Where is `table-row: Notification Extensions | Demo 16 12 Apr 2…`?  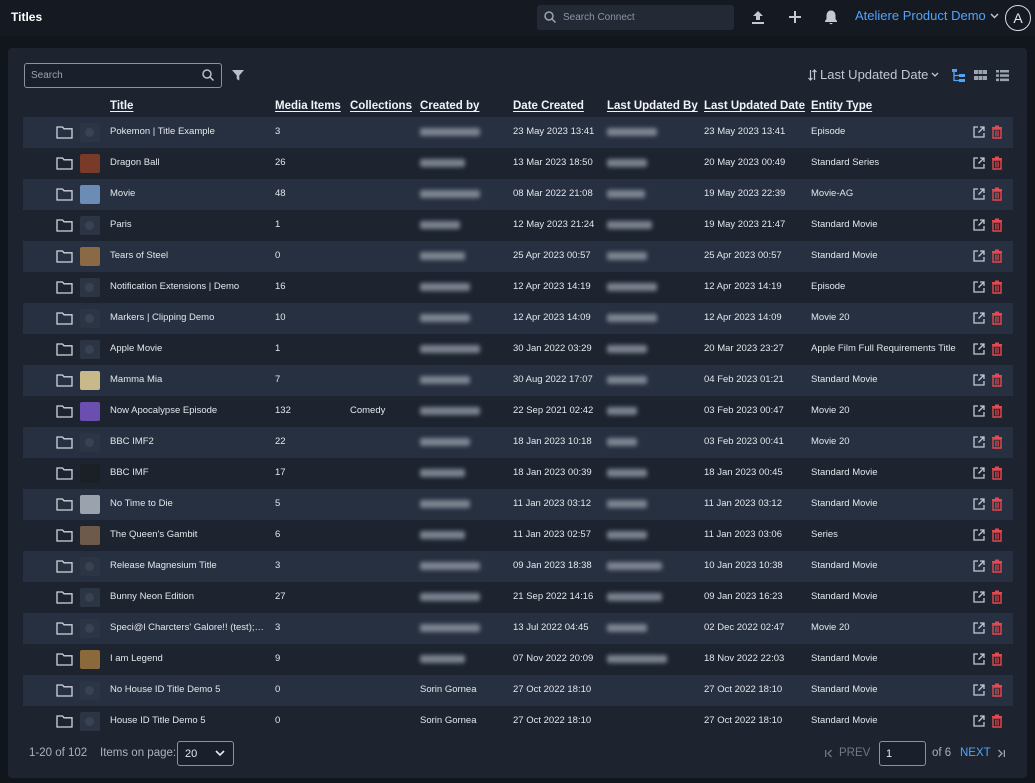
table-row: Notification Extensions | Demo 16 12 Apr 2… is located at coordinates (518, 287).